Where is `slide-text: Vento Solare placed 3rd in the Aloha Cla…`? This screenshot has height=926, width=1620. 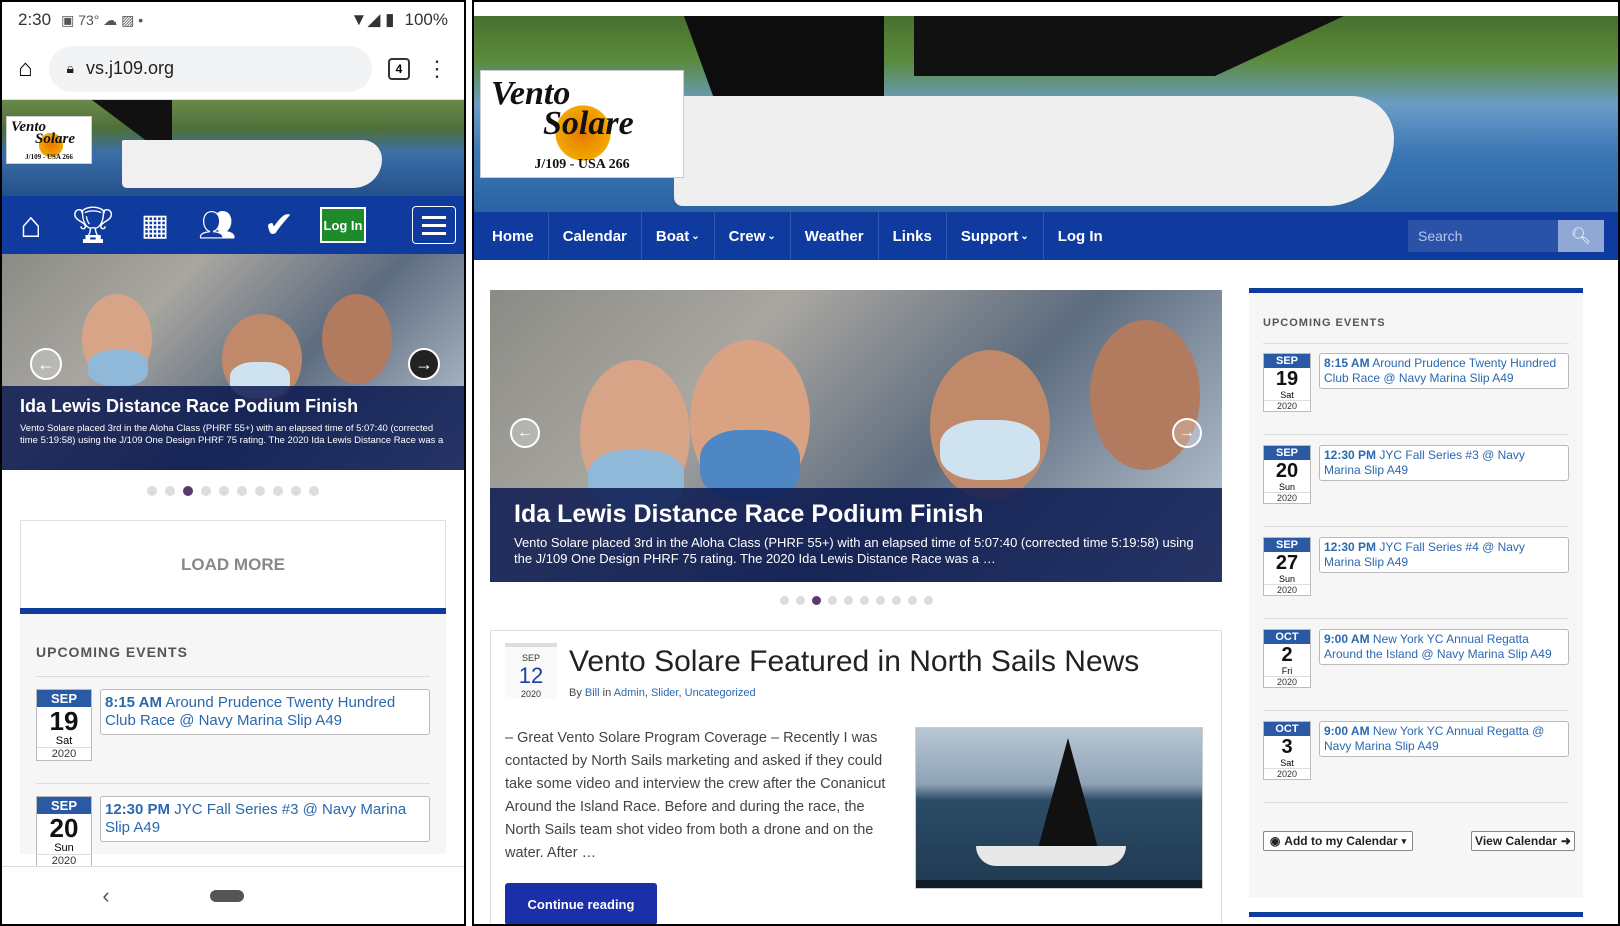 slide-text: Vento Solare placed 3rd in the Aloha Cla… is located at coordinates (854, 550).